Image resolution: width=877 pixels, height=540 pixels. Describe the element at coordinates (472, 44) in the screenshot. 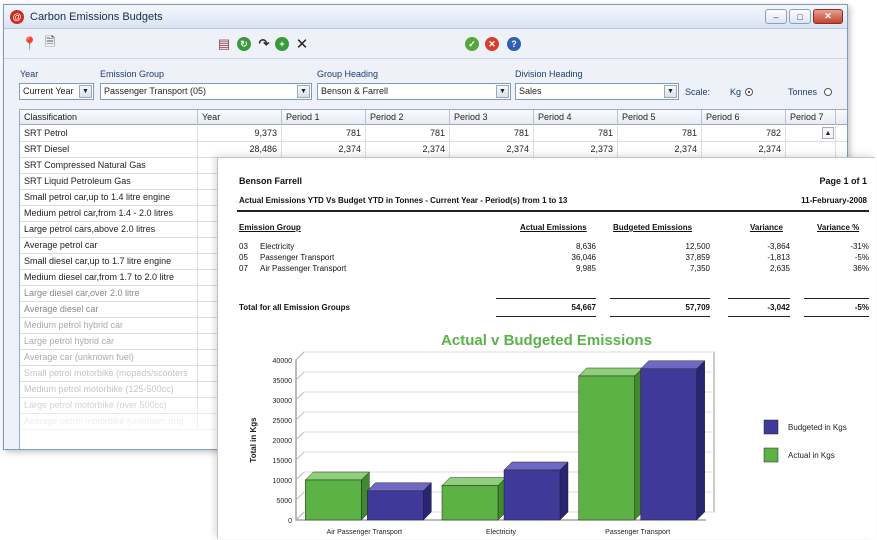

I see `approve-icon: ✓` at that location.